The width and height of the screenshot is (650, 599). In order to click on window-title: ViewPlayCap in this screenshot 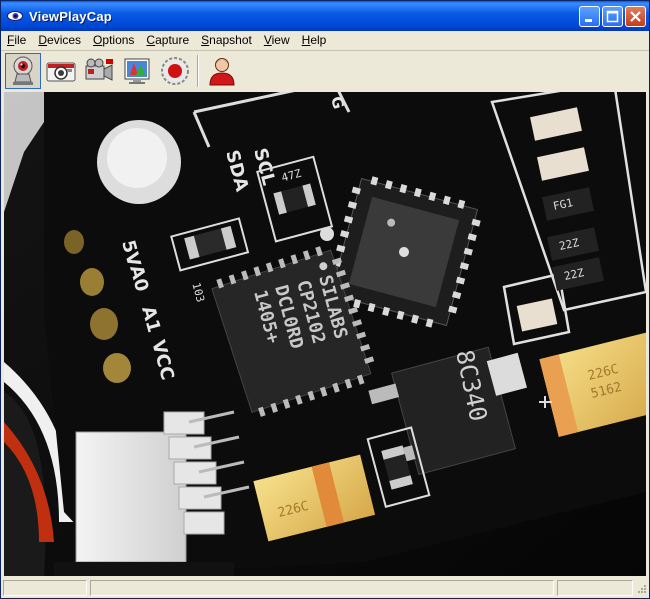, I will do `click(70, 16)`.